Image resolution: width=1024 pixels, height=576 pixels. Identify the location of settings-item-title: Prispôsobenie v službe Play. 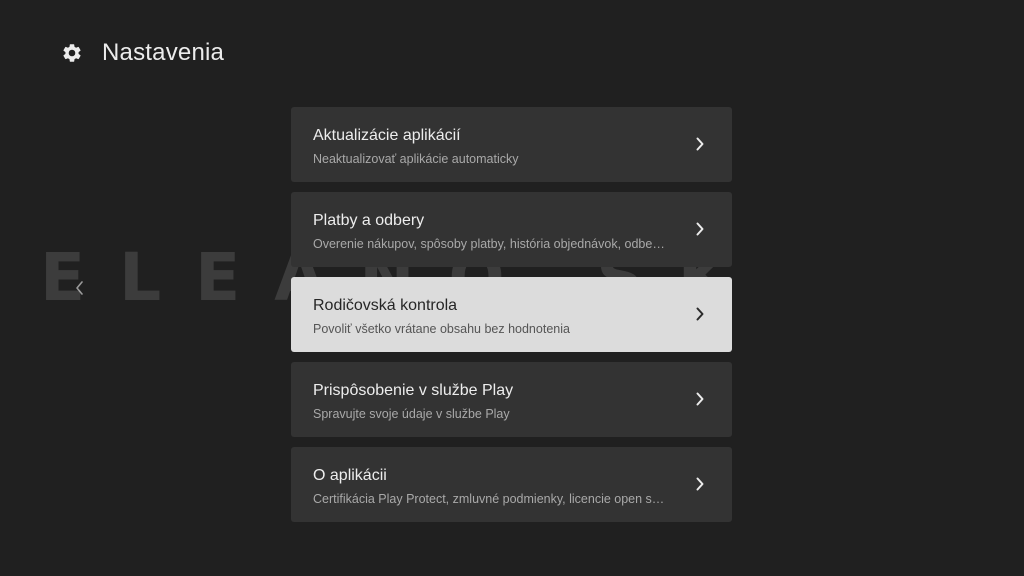
(413, 390).